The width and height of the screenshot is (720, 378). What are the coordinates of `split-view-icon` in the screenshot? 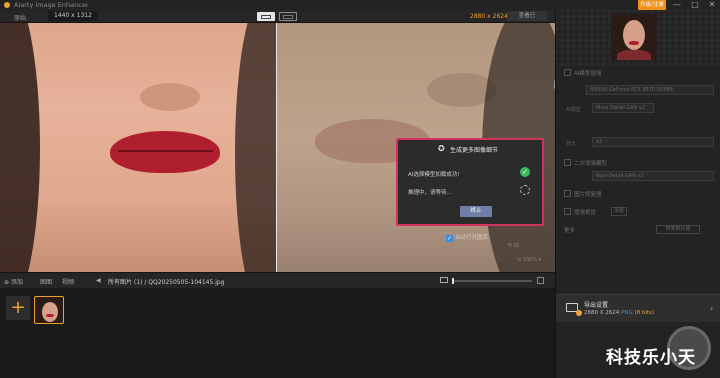 It's located at (266, 17).